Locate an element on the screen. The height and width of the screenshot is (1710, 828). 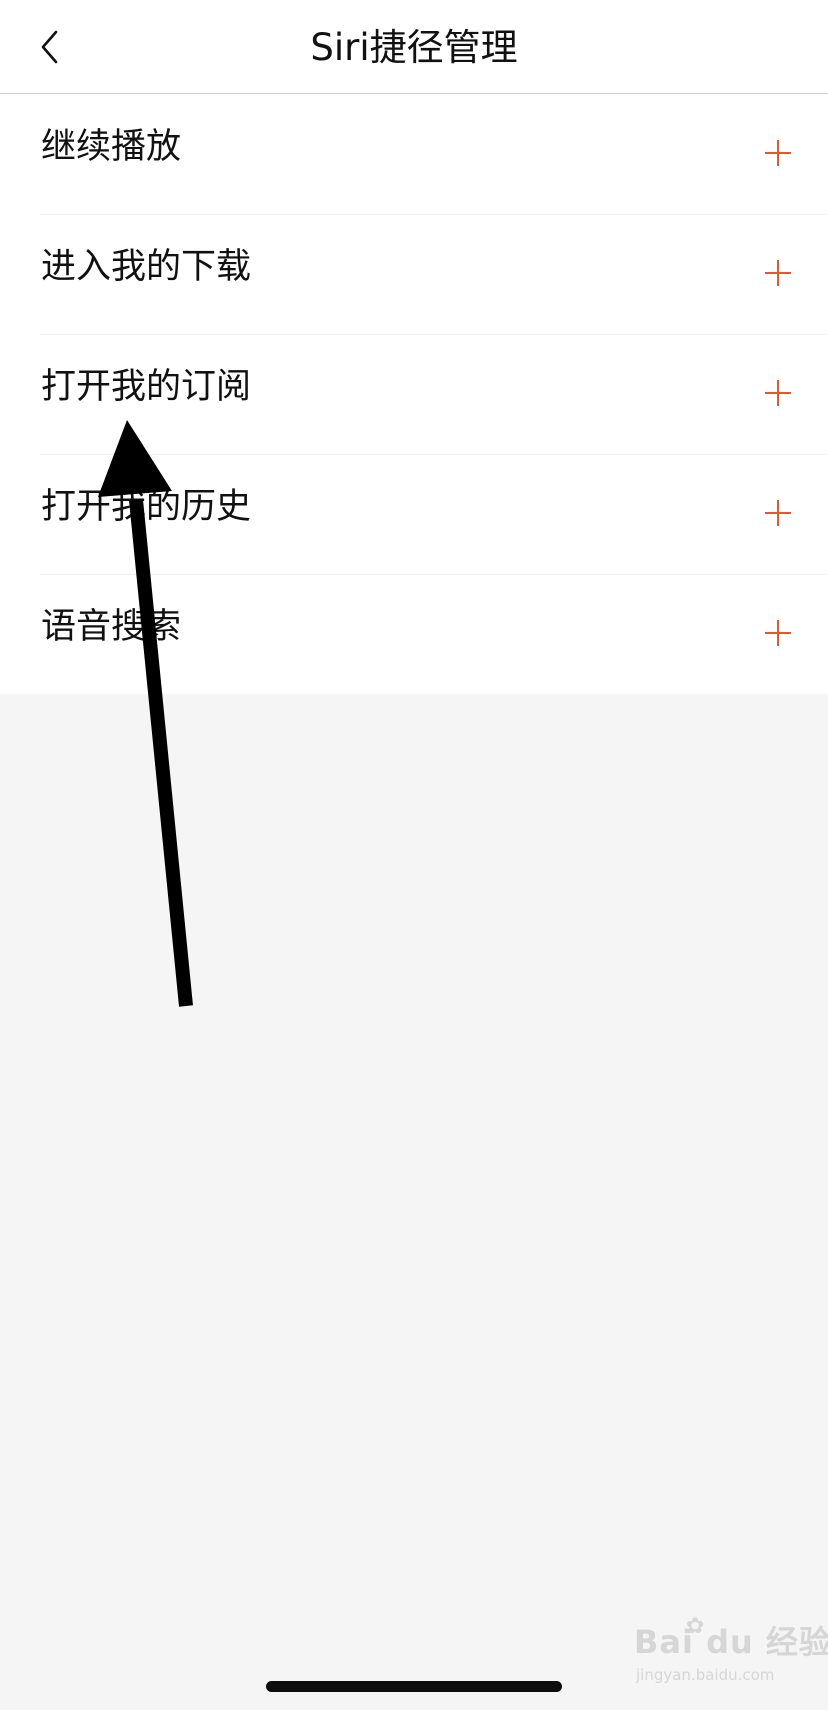
home-indicator is located at coordinates (414, 1686).